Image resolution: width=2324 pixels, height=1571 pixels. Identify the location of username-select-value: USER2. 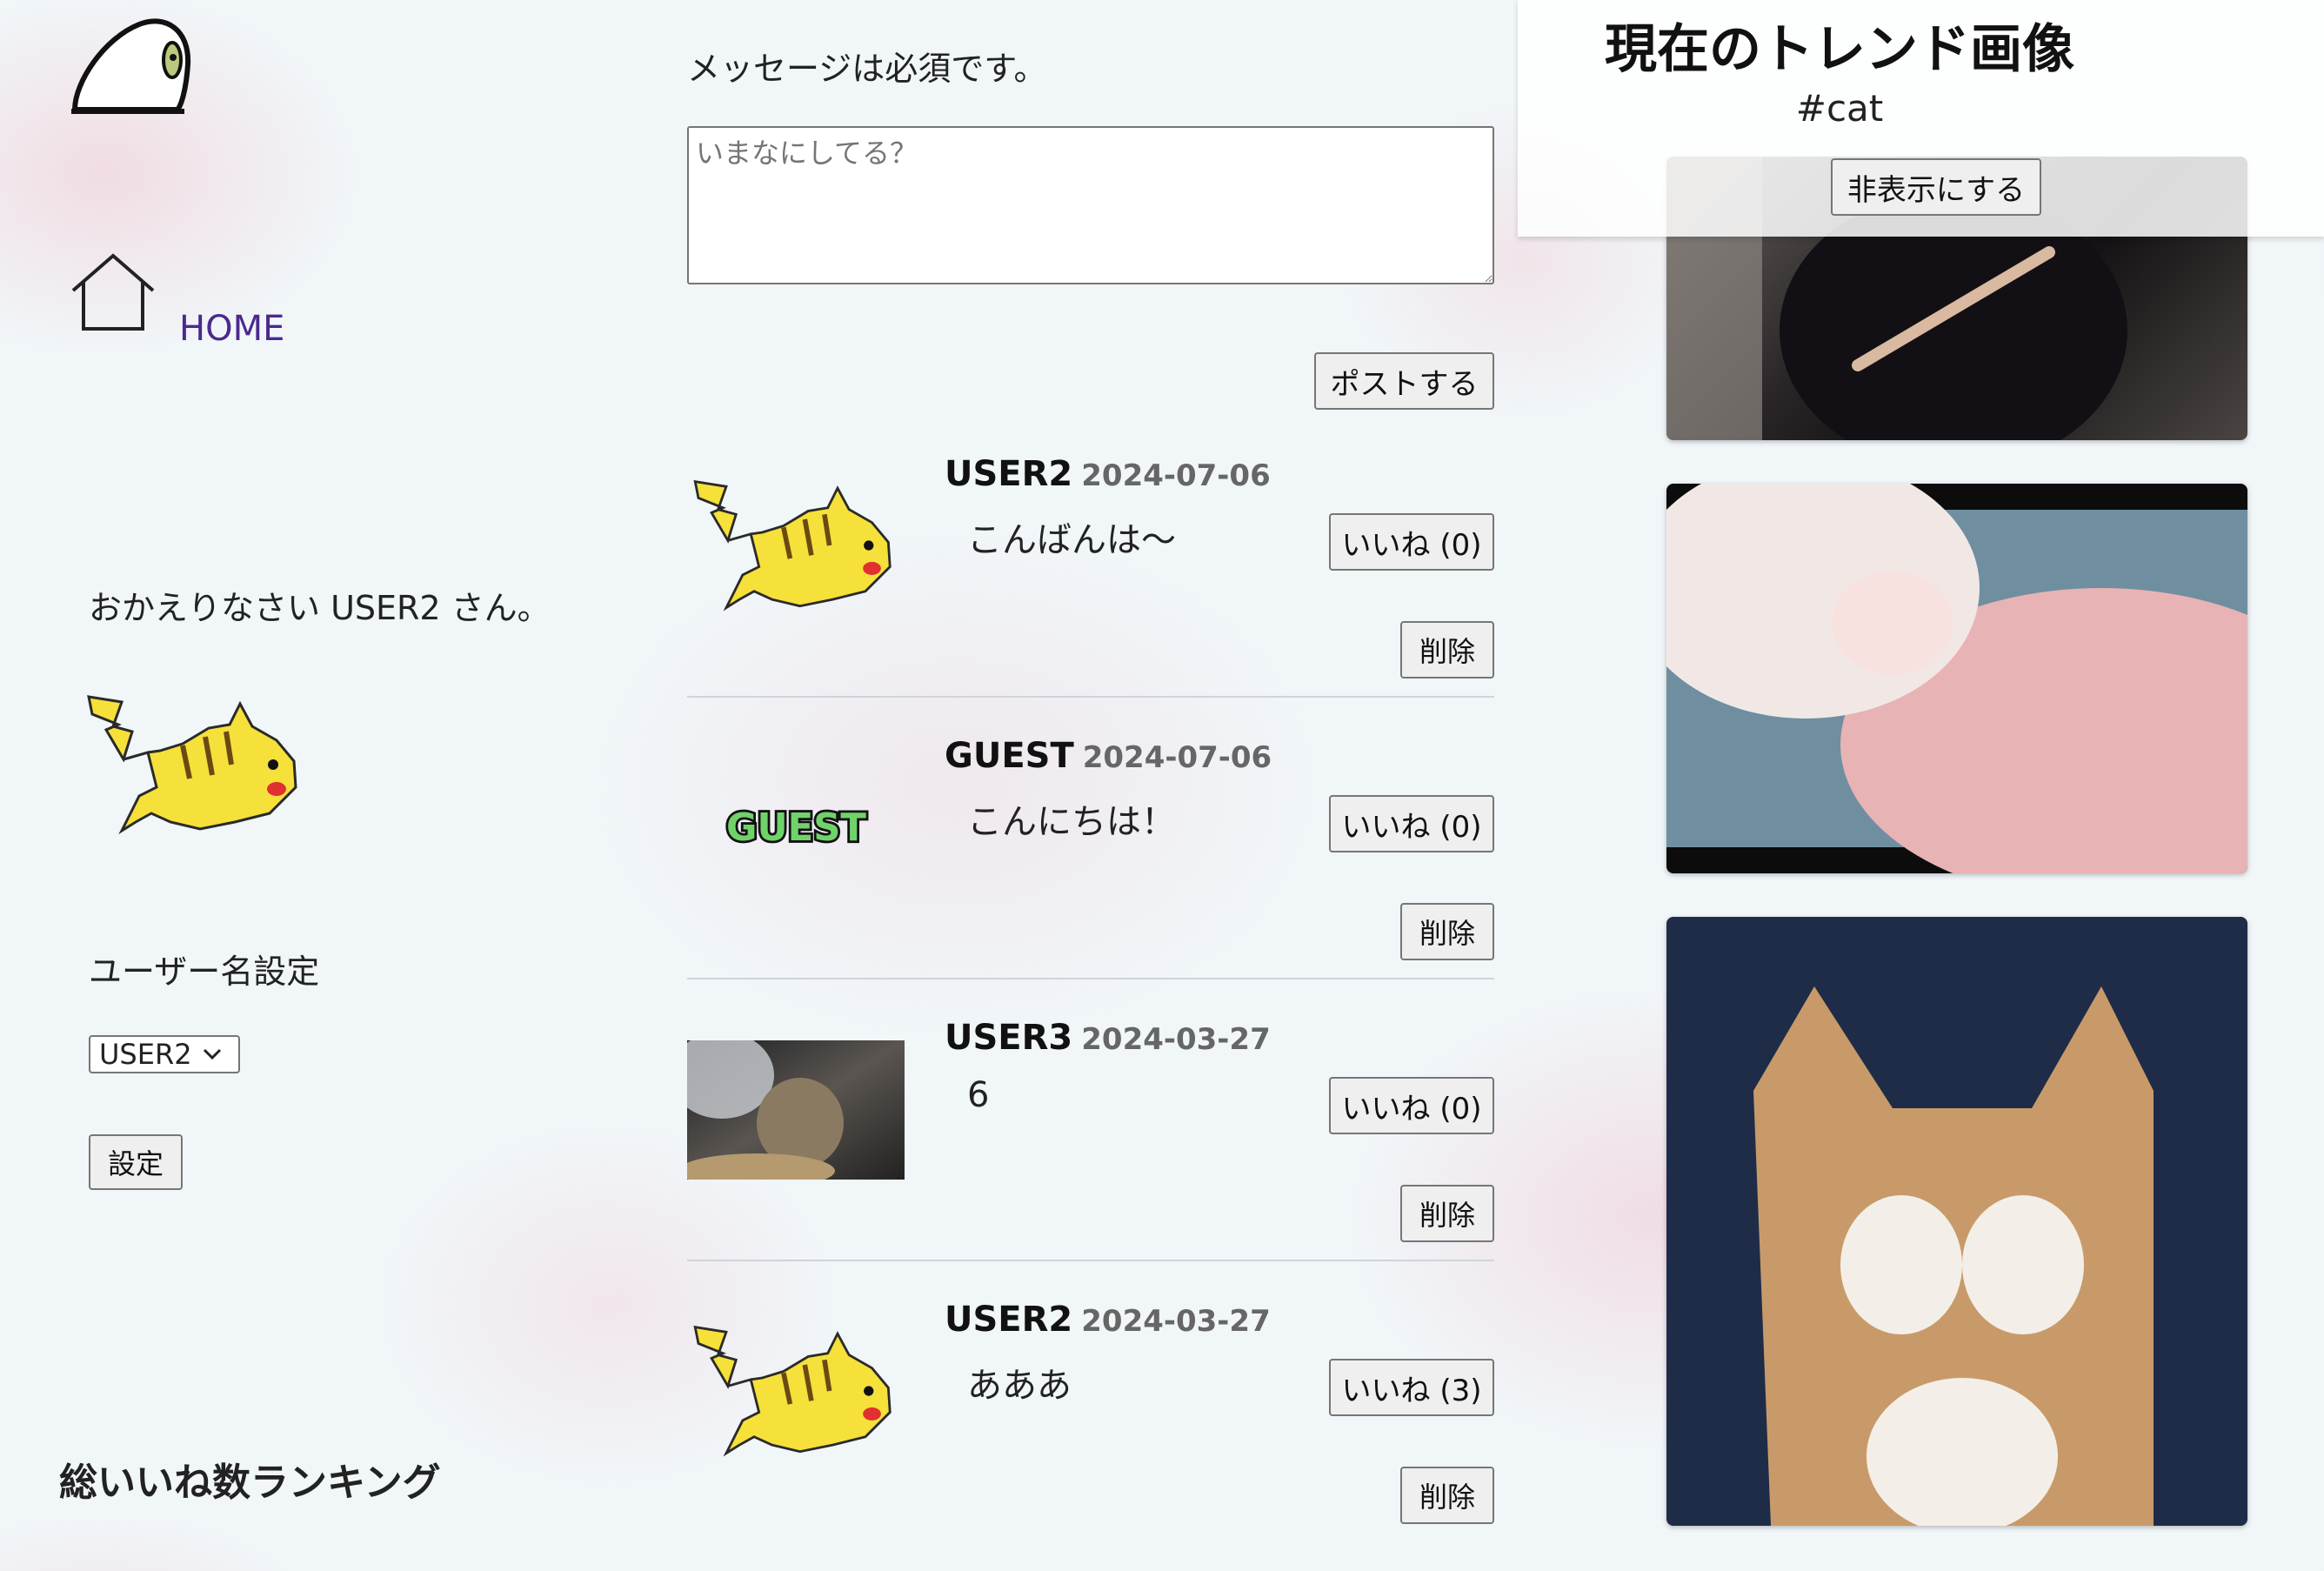
(145, 1054).